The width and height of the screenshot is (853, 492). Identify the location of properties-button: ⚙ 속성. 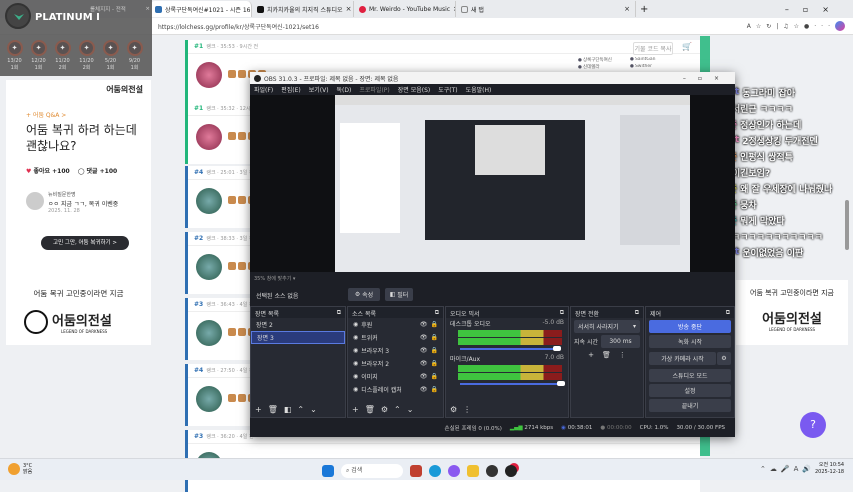
(364, 294).